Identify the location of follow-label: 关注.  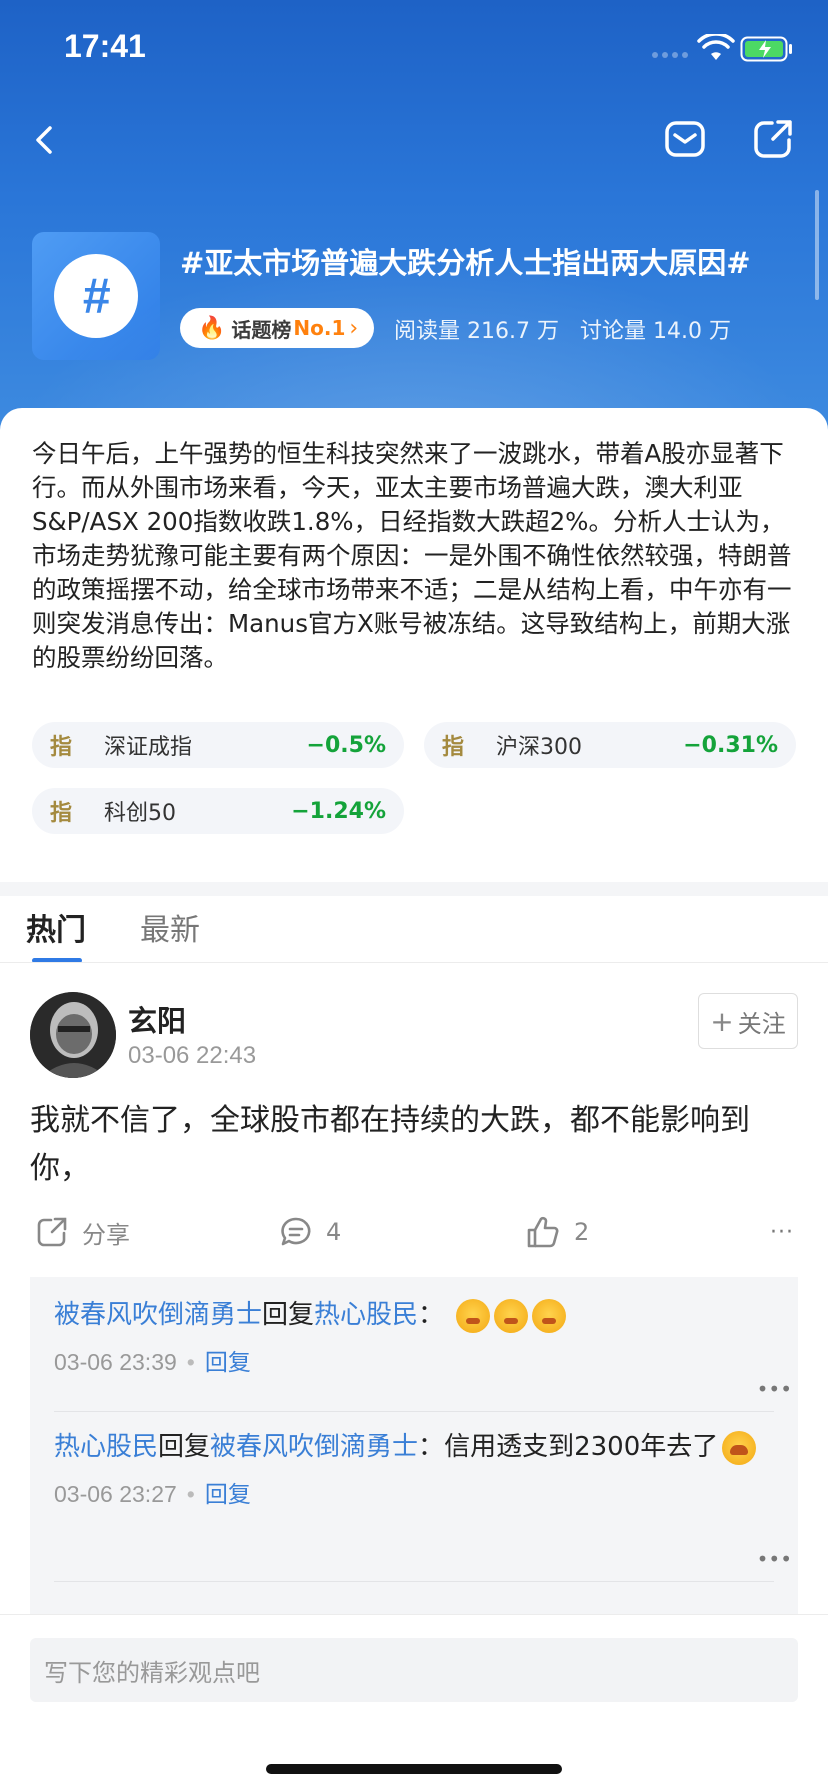
(761, 1023).